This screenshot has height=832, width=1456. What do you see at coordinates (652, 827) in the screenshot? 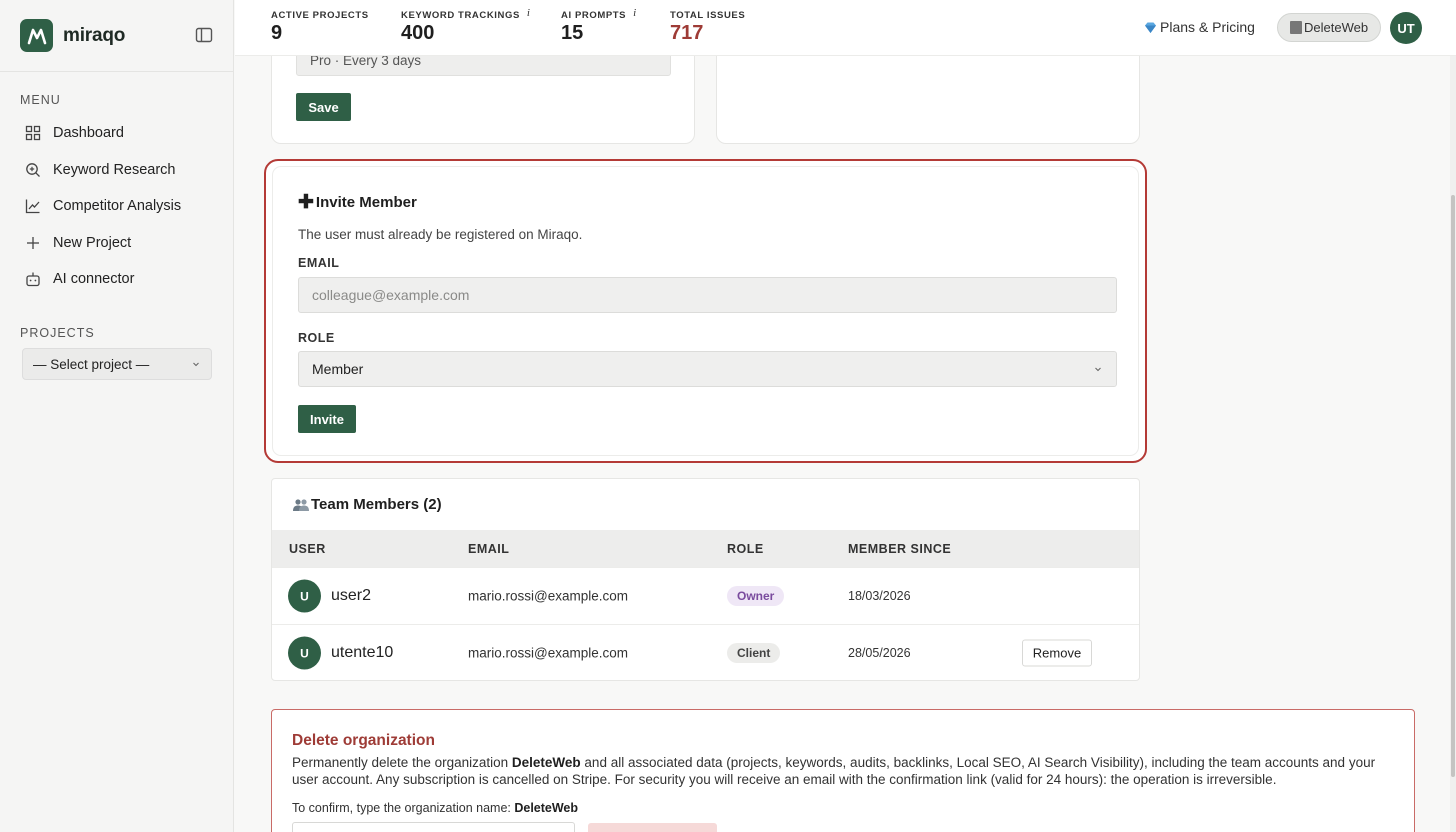
I see `delete-organization-button` at bounding box center [652, 827].